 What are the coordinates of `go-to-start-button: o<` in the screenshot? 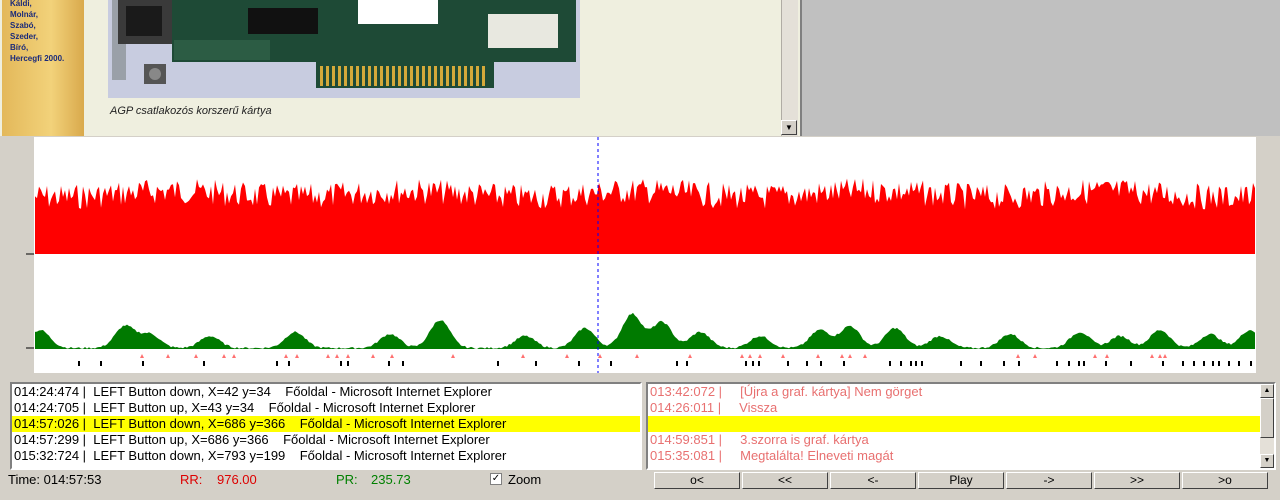 It's located at (697, 480).